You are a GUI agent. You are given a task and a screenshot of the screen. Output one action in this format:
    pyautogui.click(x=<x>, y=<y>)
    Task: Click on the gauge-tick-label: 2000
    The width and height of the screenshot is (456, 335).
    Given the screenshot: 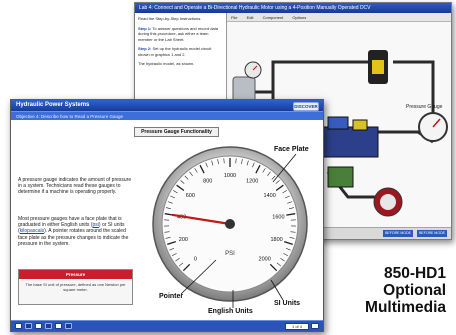 What is the action you would take?
    pyautogui.click(x=265, y=260)
    